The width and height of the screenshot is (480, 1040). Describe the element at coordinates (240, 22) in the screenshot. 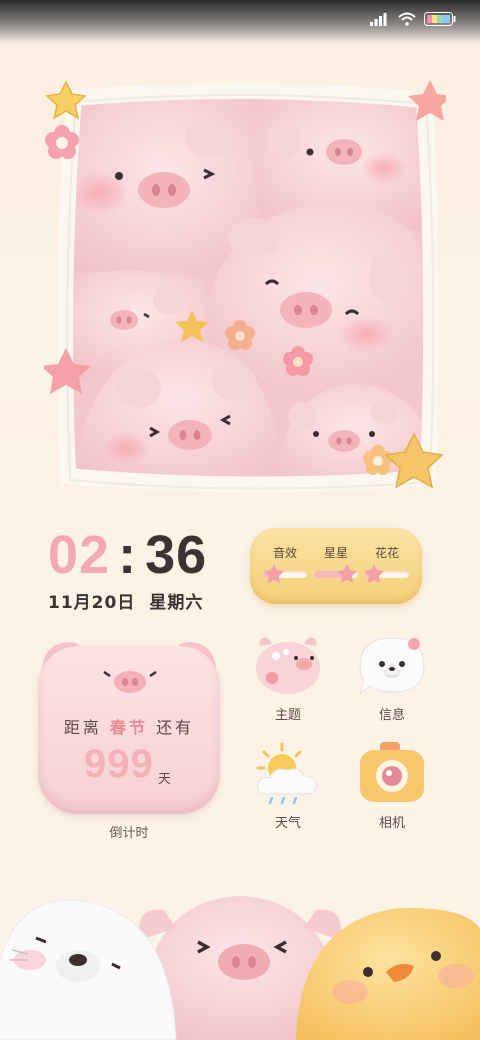

I see `status-bar` at that location.